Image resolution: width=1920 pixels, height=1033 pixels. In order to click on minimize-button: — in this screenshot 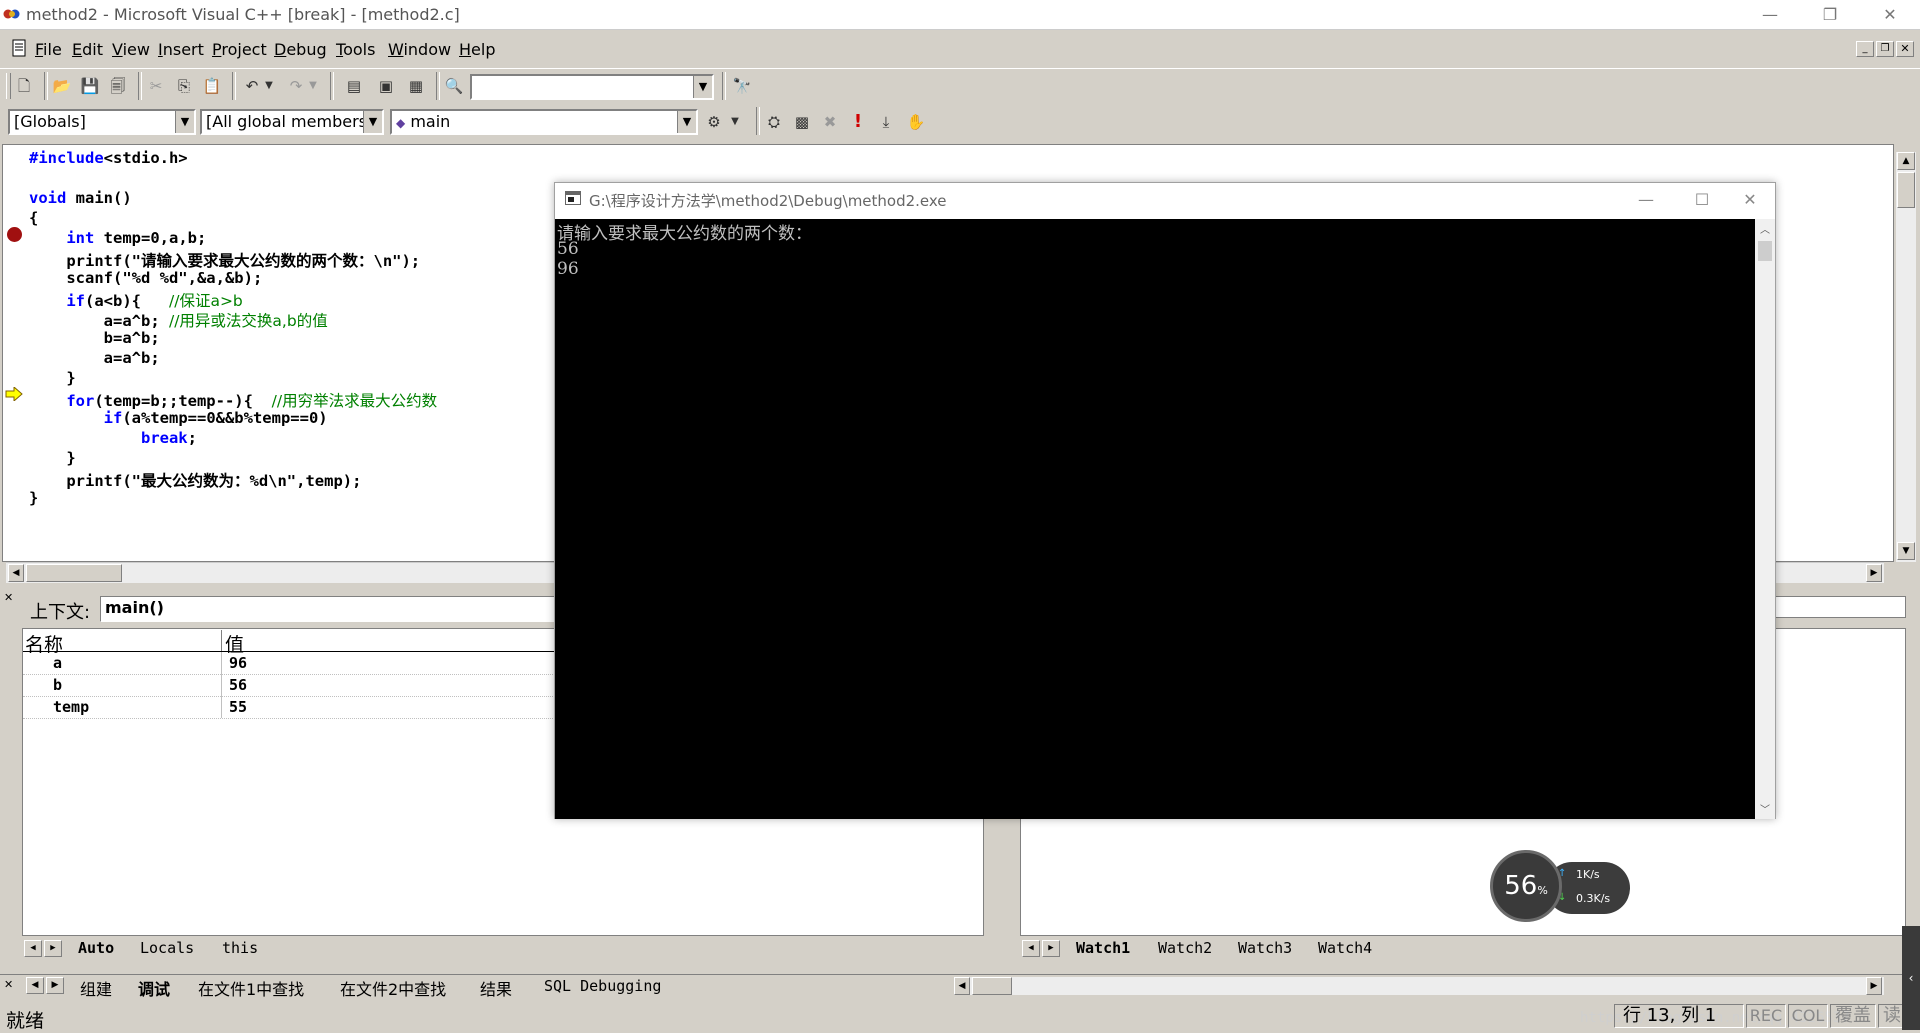, I will do `click(1770, 14)`.